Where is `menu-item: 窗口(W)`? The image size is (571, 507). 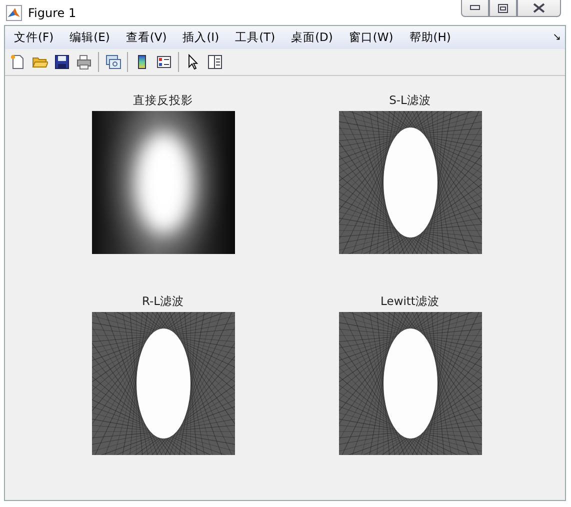
menu-item: 窗口(W) is located at coordinates (371, 37).